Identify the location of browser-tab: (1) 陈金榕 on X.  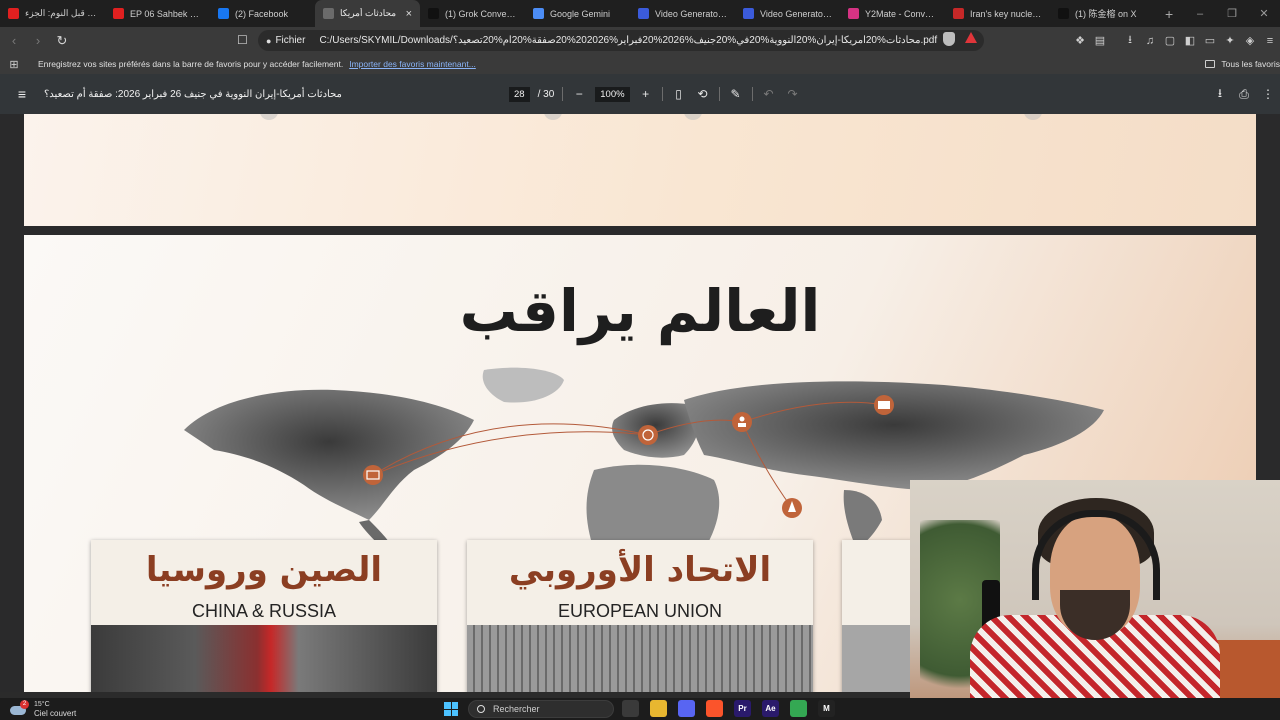
(1102, 13).